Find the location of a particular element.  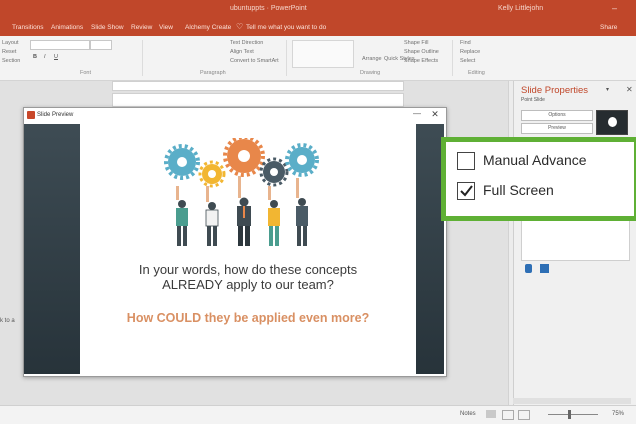

minimize-button: — is located at coordinates (417, 114).